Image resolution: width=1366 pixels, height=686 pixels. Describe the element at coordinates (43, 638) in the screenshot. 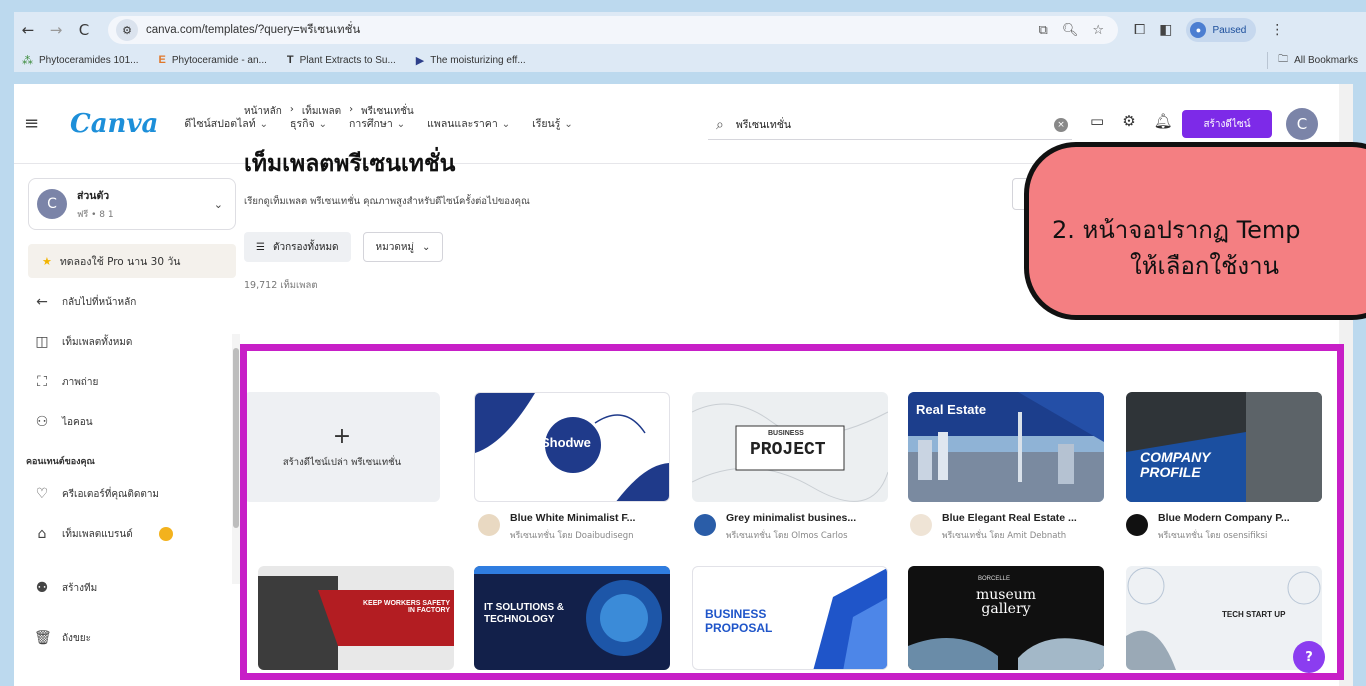

I see `trash-icon: 🗑︎` at that location.